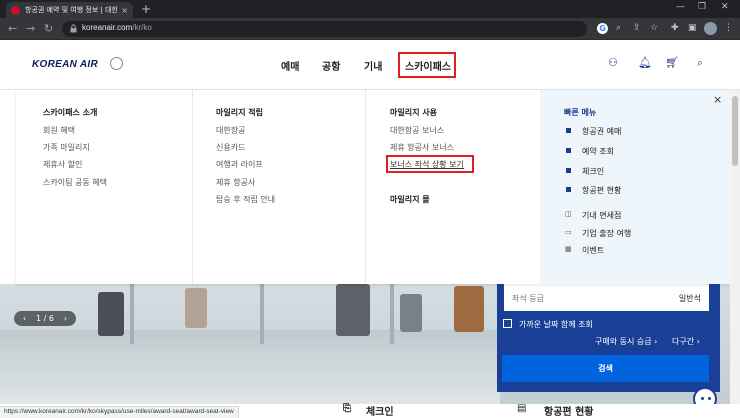  What do you see at coordinates (580, 112) in the screenshot?
I see `quick-menu-title: 빠른 메뉴` at bounding box center [580, 112].